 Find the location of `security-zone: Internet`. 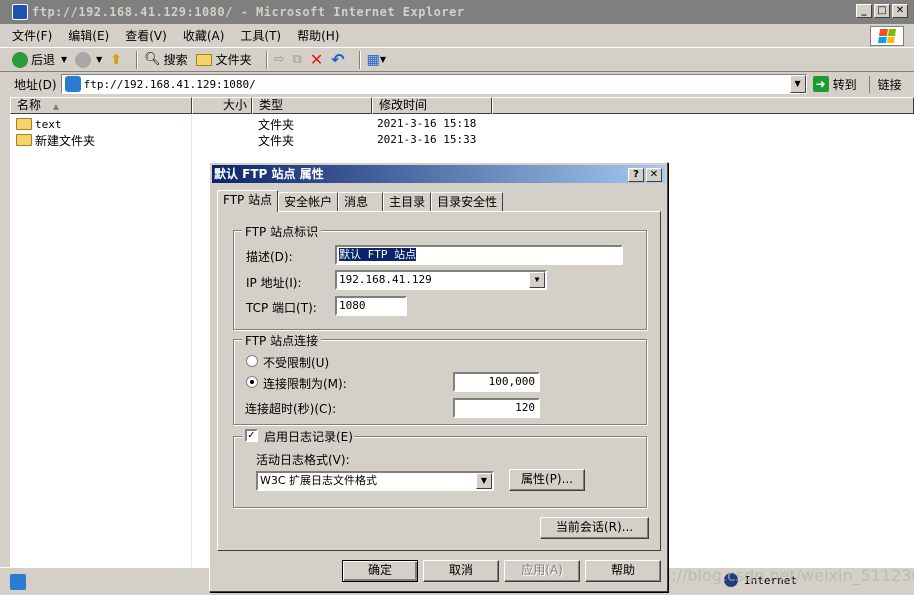

security-zone: Internet is located at coordinates (760, 580).